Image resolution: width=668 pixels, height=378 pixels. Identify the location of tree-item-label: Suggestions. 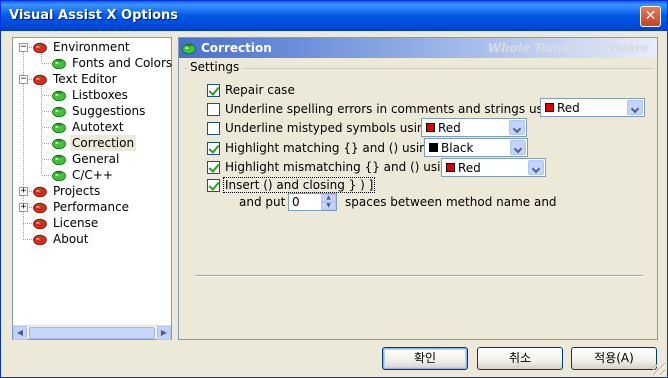
(109, 111).